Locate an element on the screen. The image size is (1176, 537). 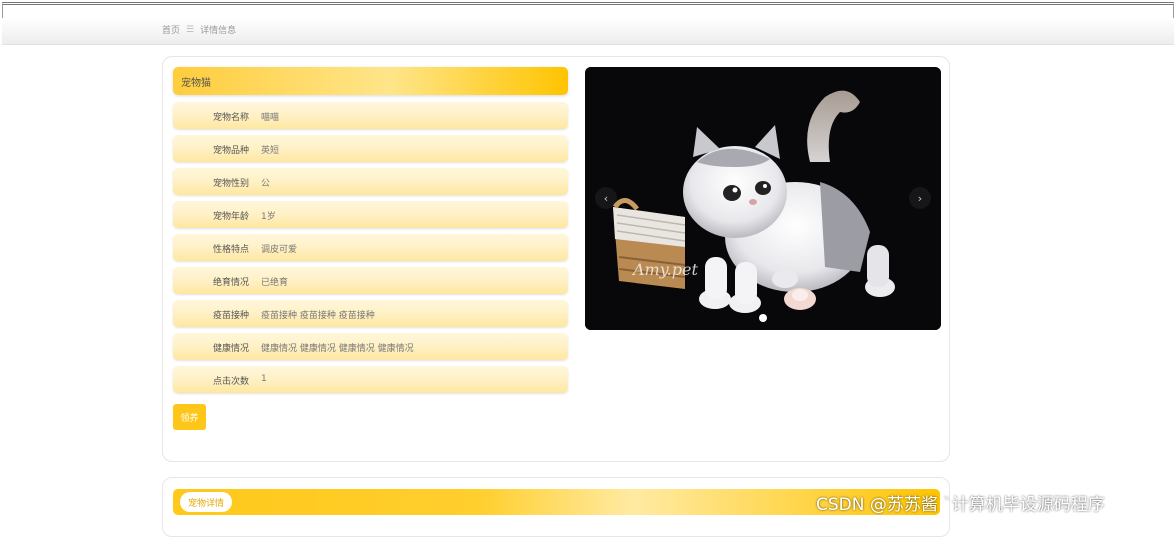
pet-image-carousel: Amy.pet ‹ › is located at coordinates (763, 198).